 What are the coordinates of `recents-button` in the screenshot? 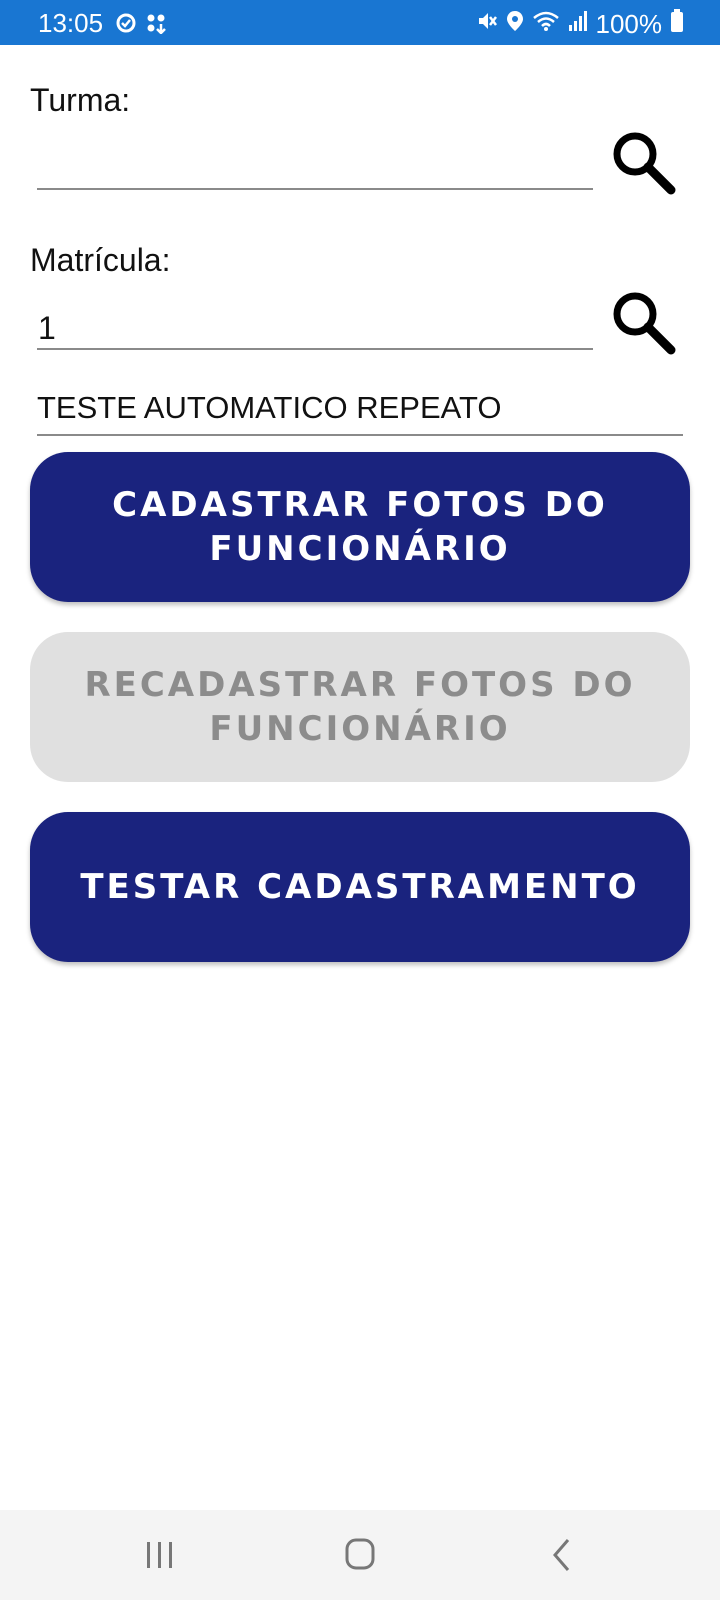 It's located at (160, 1555).